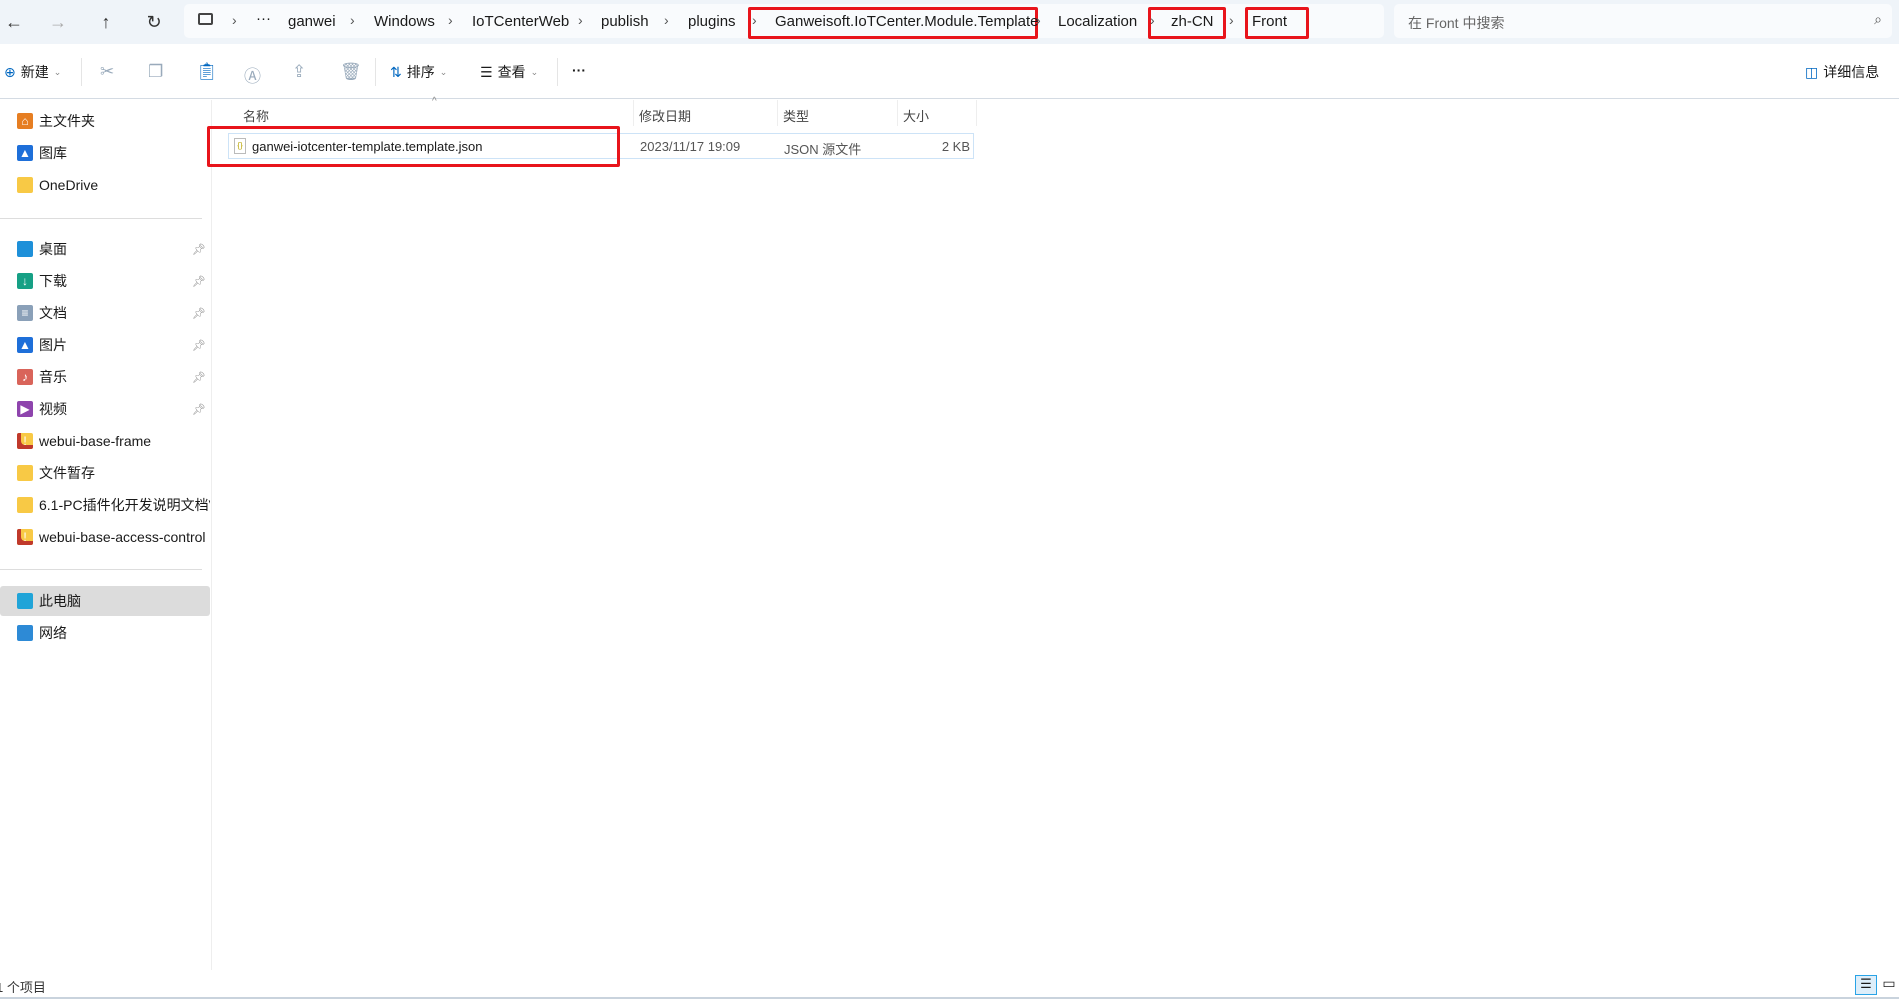 The height and width of the screenshot is (999, 1899). Describe the element at coordinates (106, 22) in the screenshot. I see `up-button: ↑` at that location.